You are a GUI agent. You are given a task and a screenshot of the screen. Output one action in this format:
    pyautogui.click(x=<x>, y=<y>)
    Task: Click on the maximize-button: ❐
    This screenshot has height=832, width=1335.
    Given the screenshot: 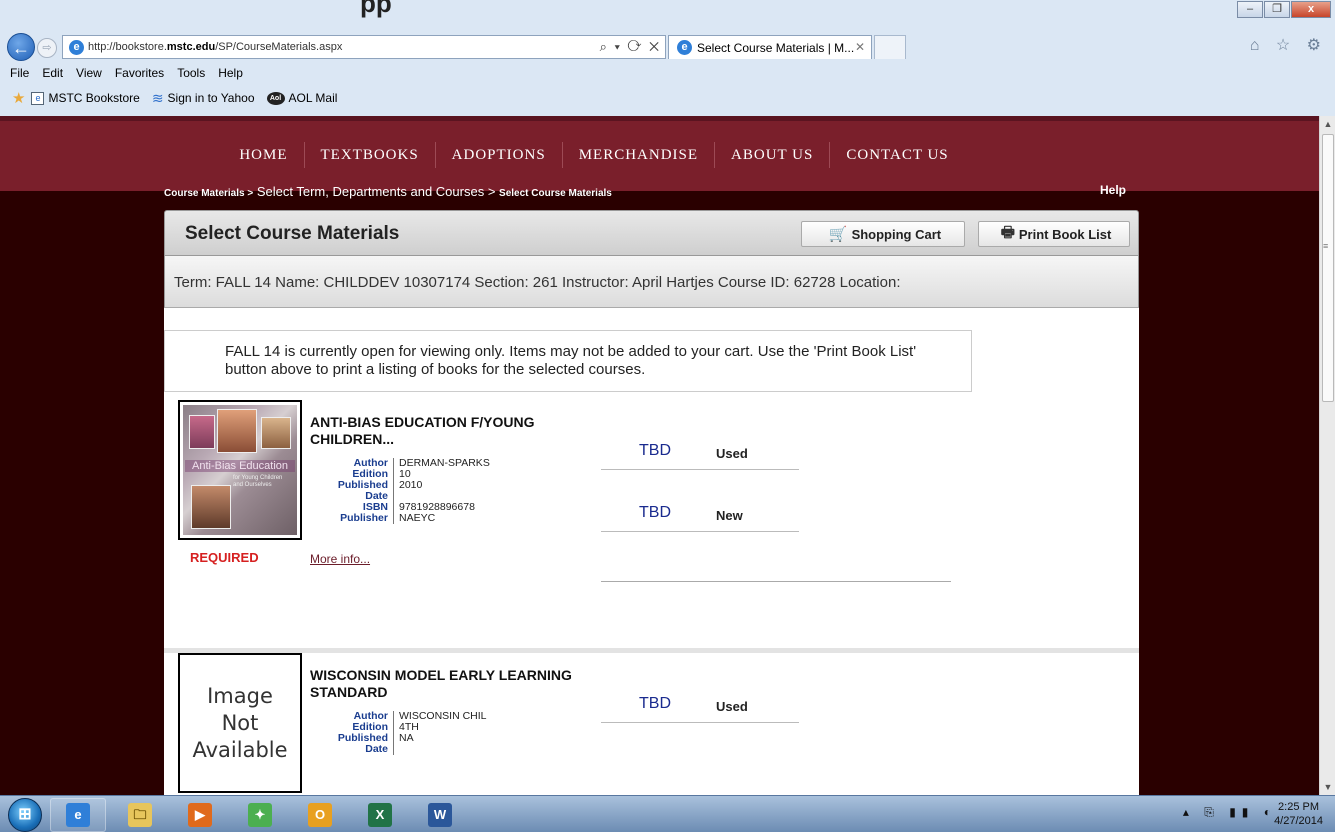 What is the action you would take?
    pyautogui.click(x=1277, y=9)
    